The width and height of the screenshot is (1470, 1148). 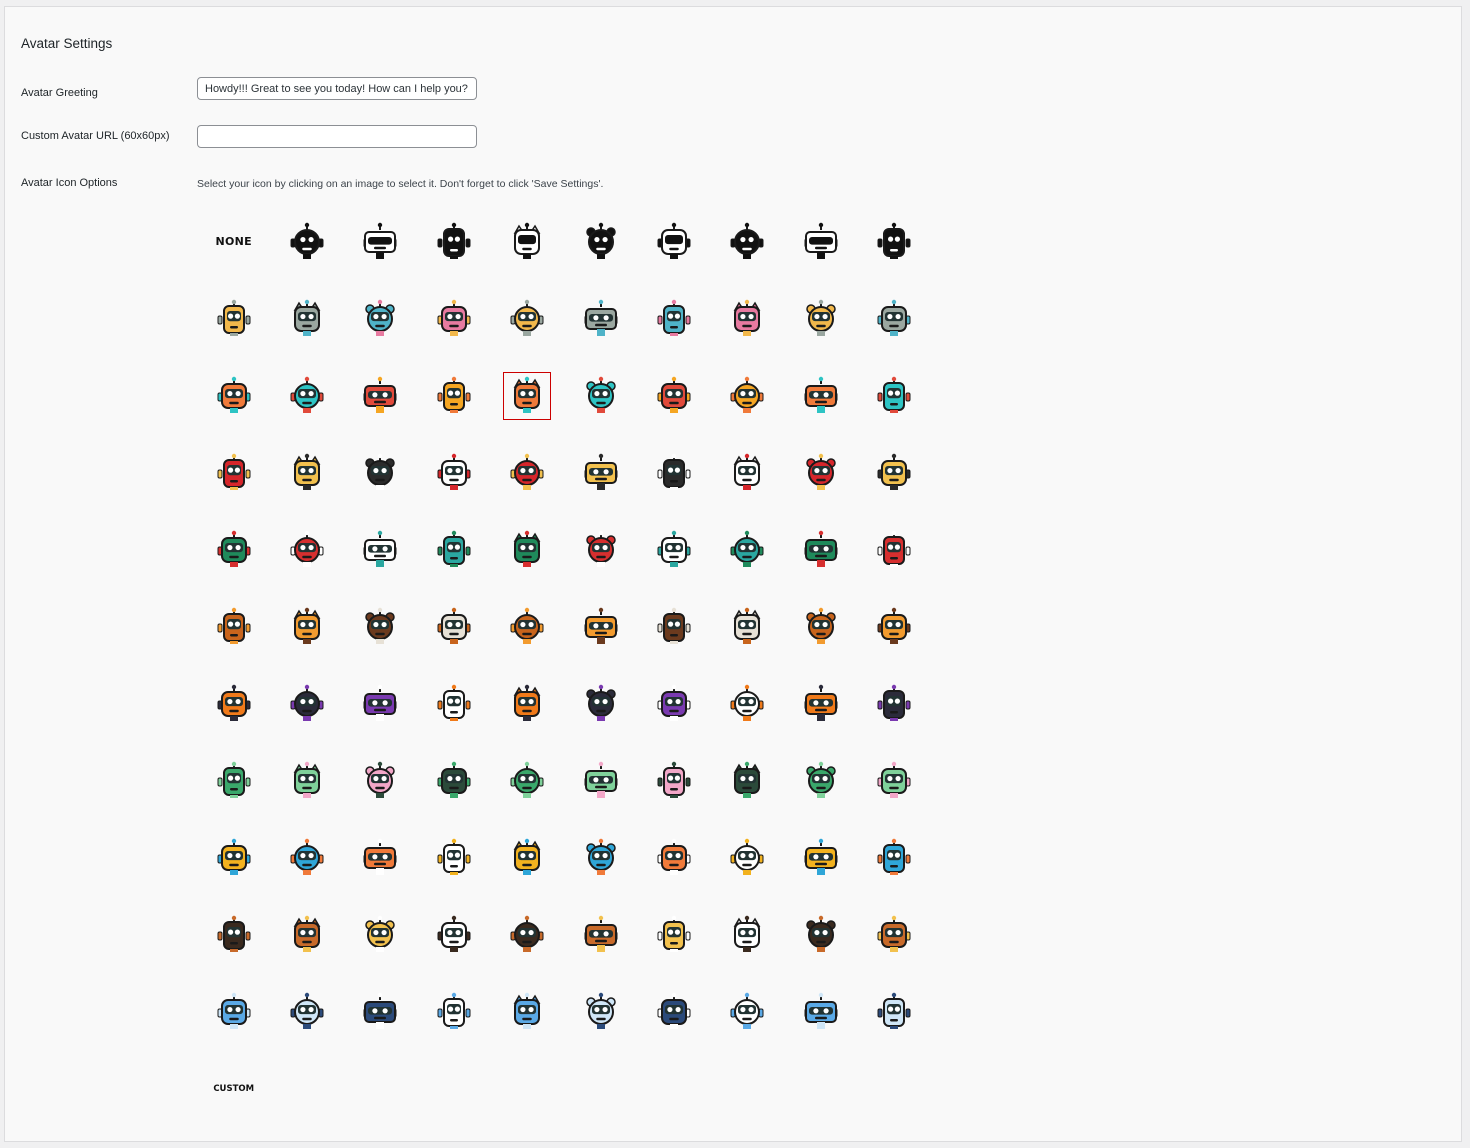 What do you see at coordinates (337, 136) in the screenshot?
I see `custom-url-input` at bounding box center [337, 136].